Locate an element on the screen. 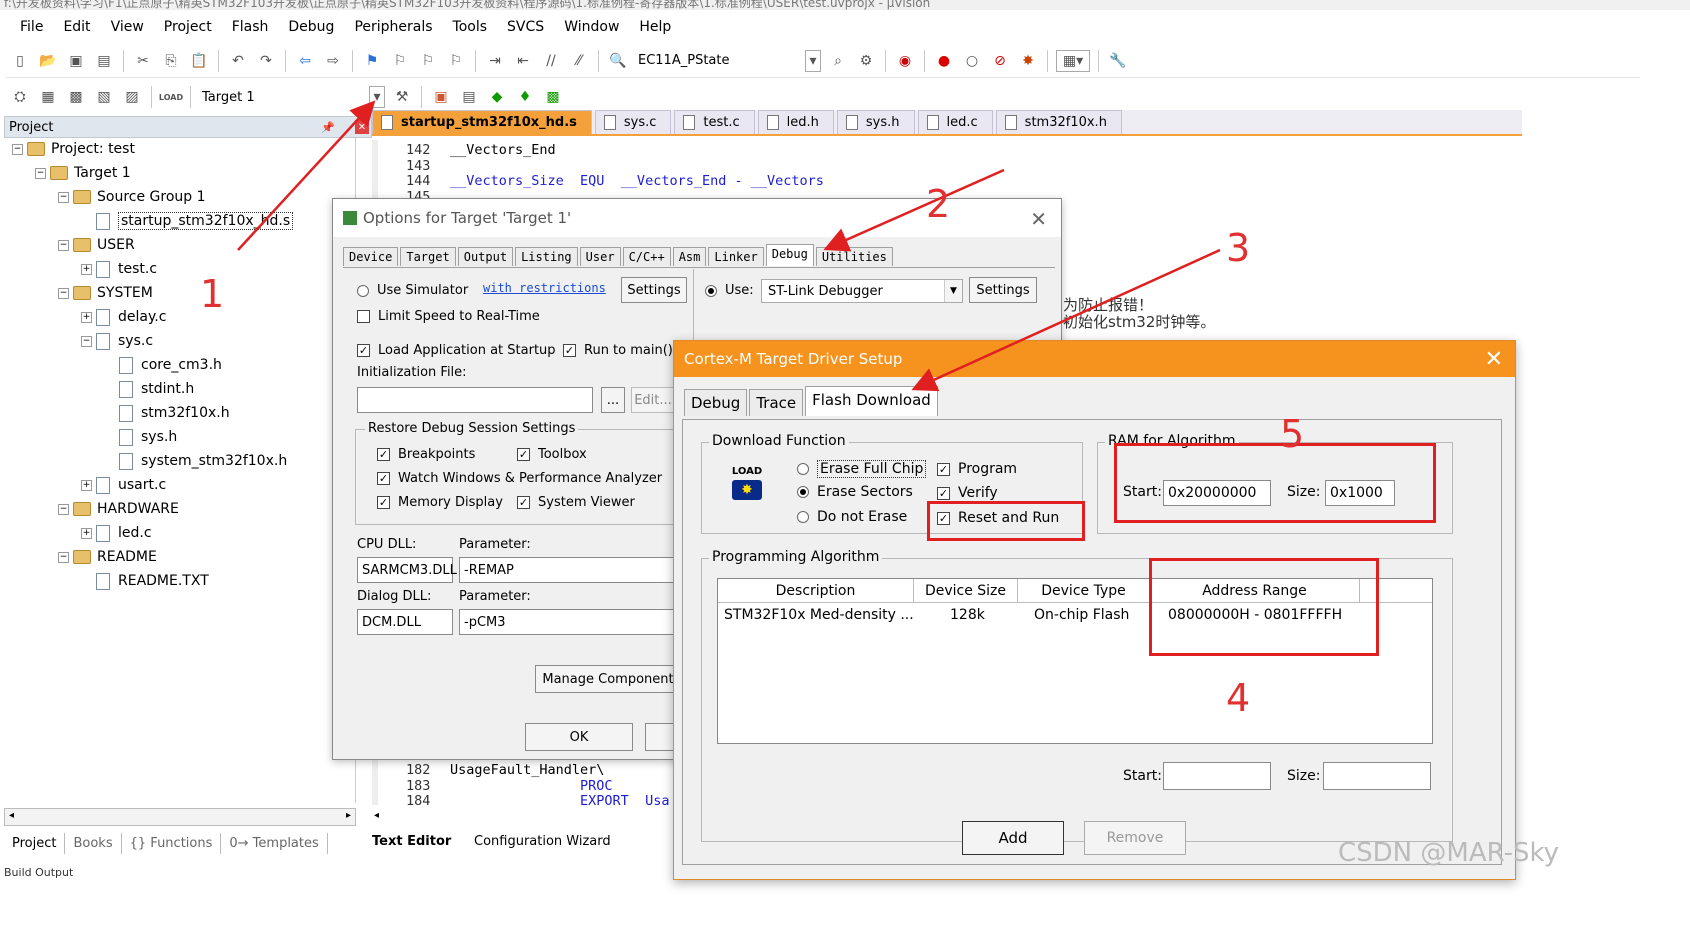 Image resolution: width=1690 pixels, height=952 pixels. watermark: CSDN @MAR-Sky is located at coordinates (1449, 853).